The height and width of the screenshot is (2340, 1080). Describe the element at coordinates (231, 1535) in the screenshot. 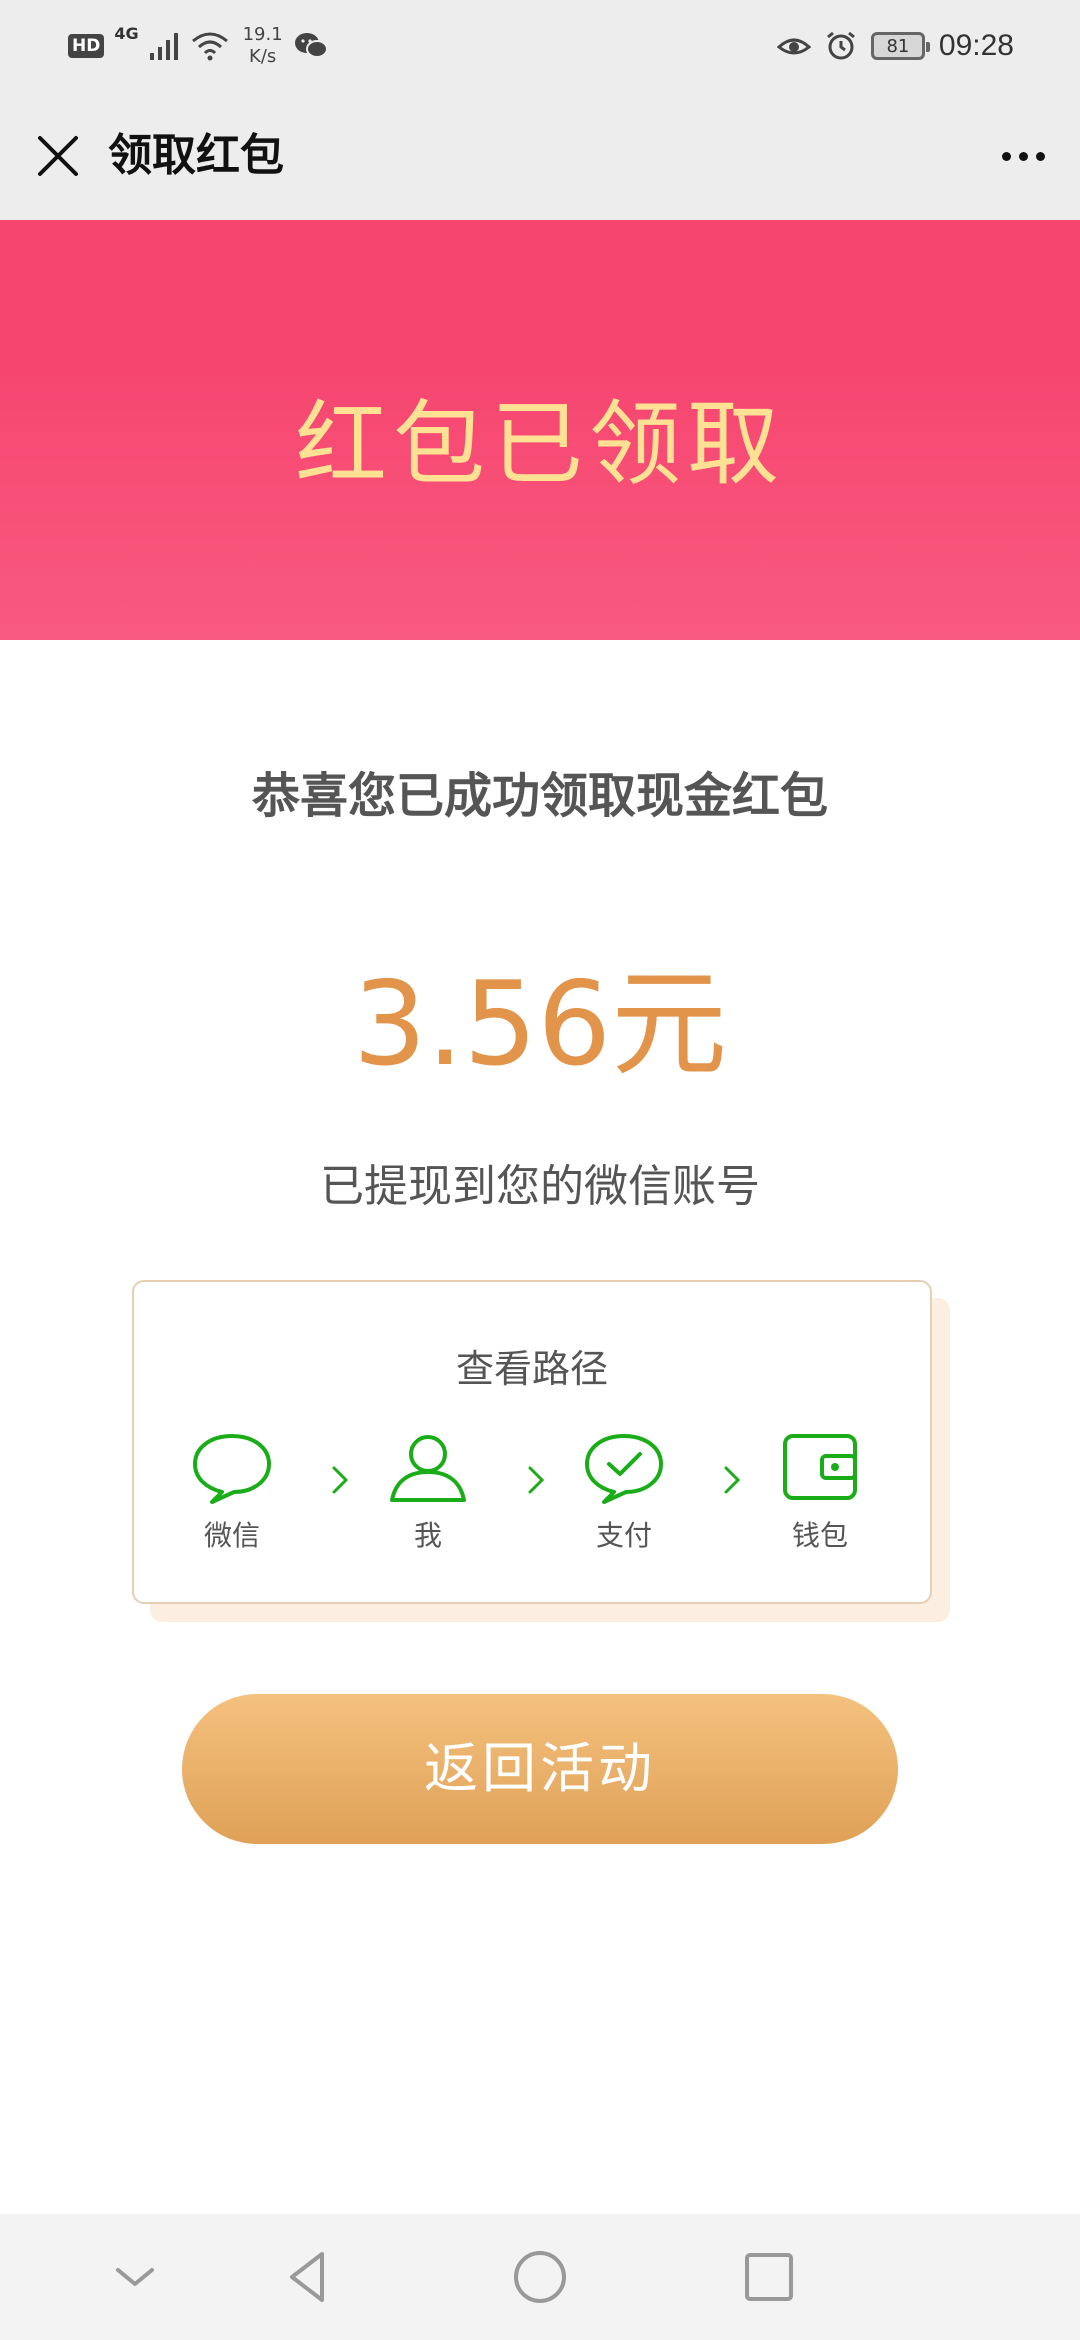

I see `step-label: 微信` at that location.